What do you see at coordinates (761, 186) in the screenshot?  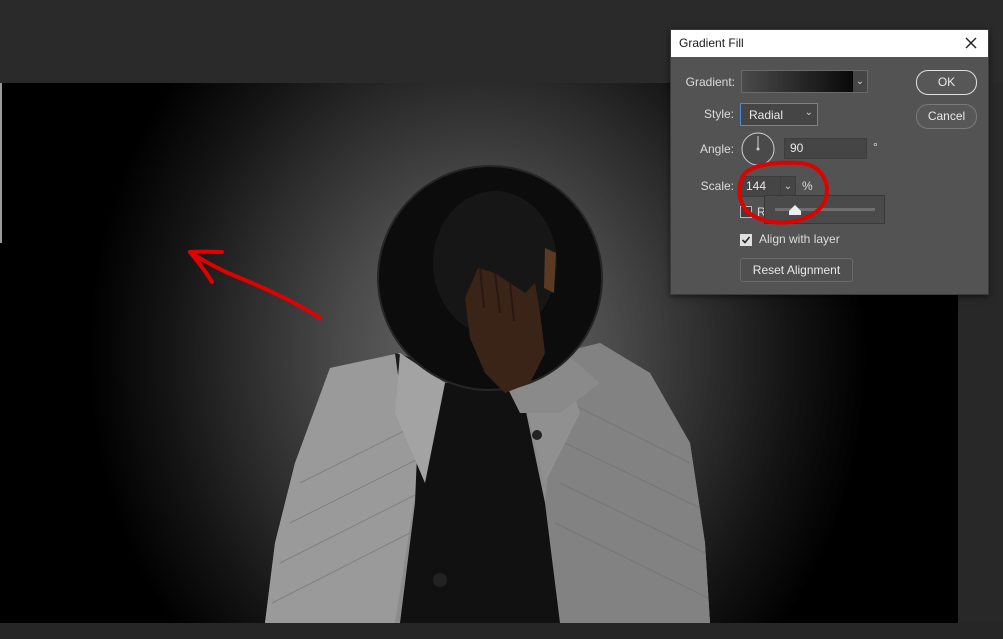 I see `scale-input: 144` at bounding box center [761, 186].